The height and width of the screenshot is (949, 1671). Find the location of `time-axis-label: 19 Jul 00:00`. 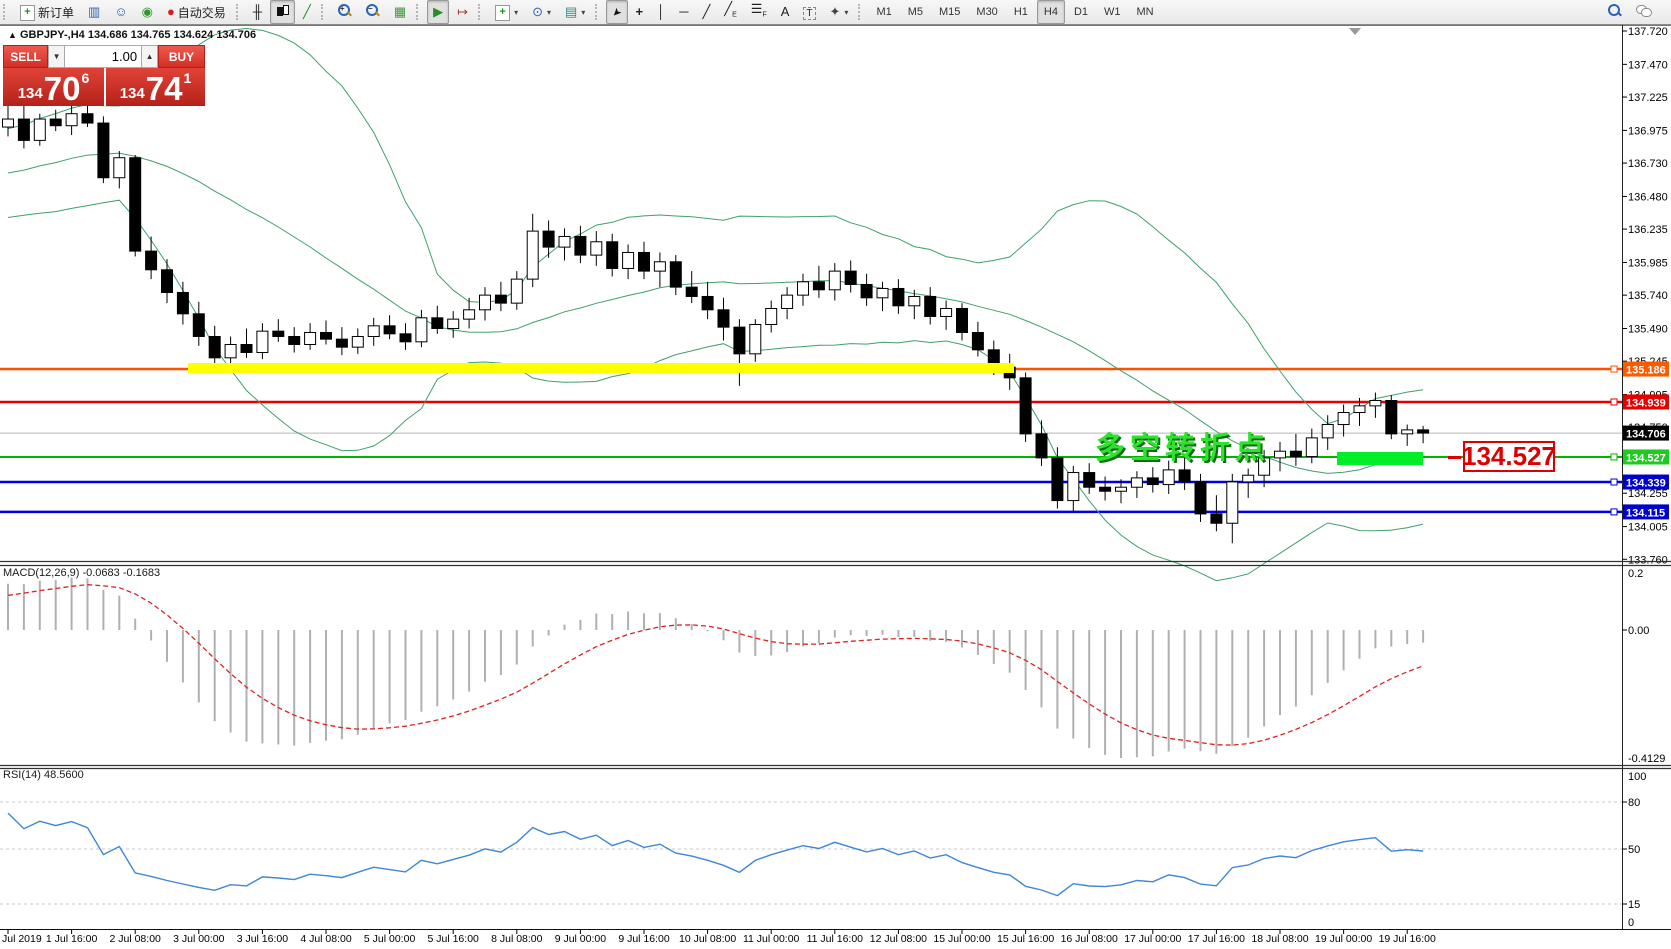

time-axis-label: 19 Jul 00:00 is located at coordinates (1343, 939).